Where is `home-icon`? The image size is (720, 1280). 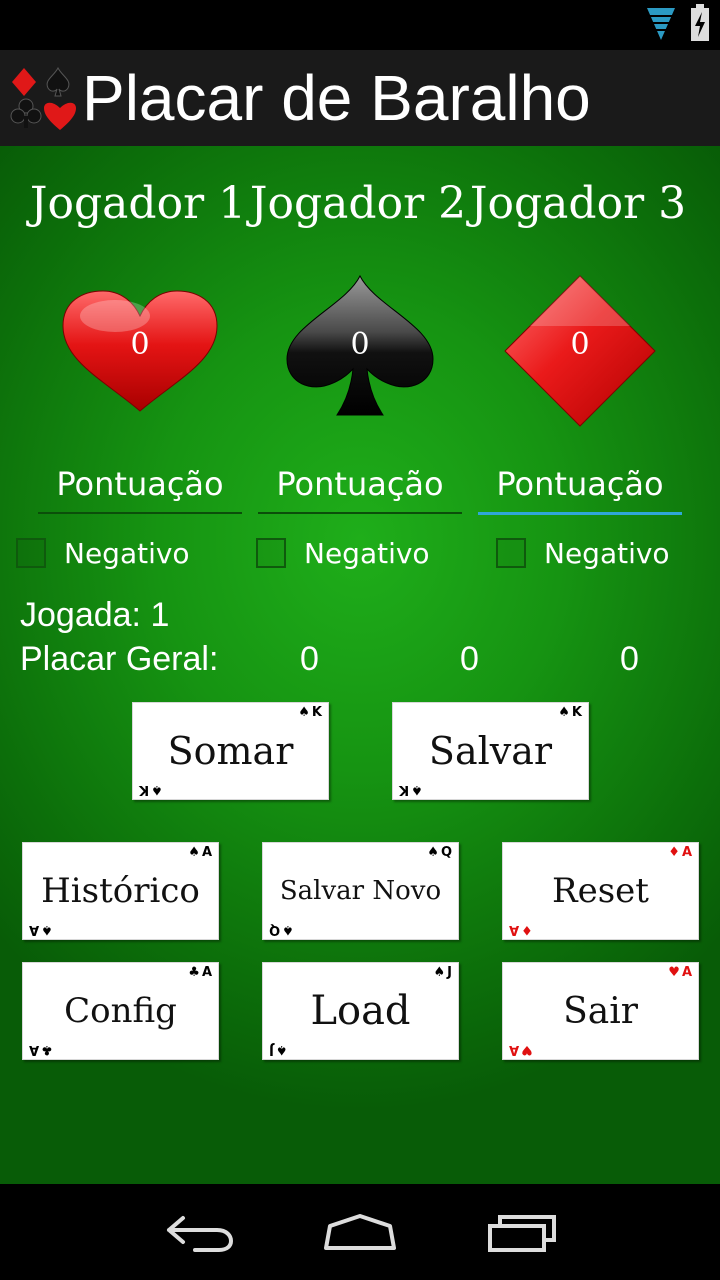 home-icon is located at coordinates (360, 1232).